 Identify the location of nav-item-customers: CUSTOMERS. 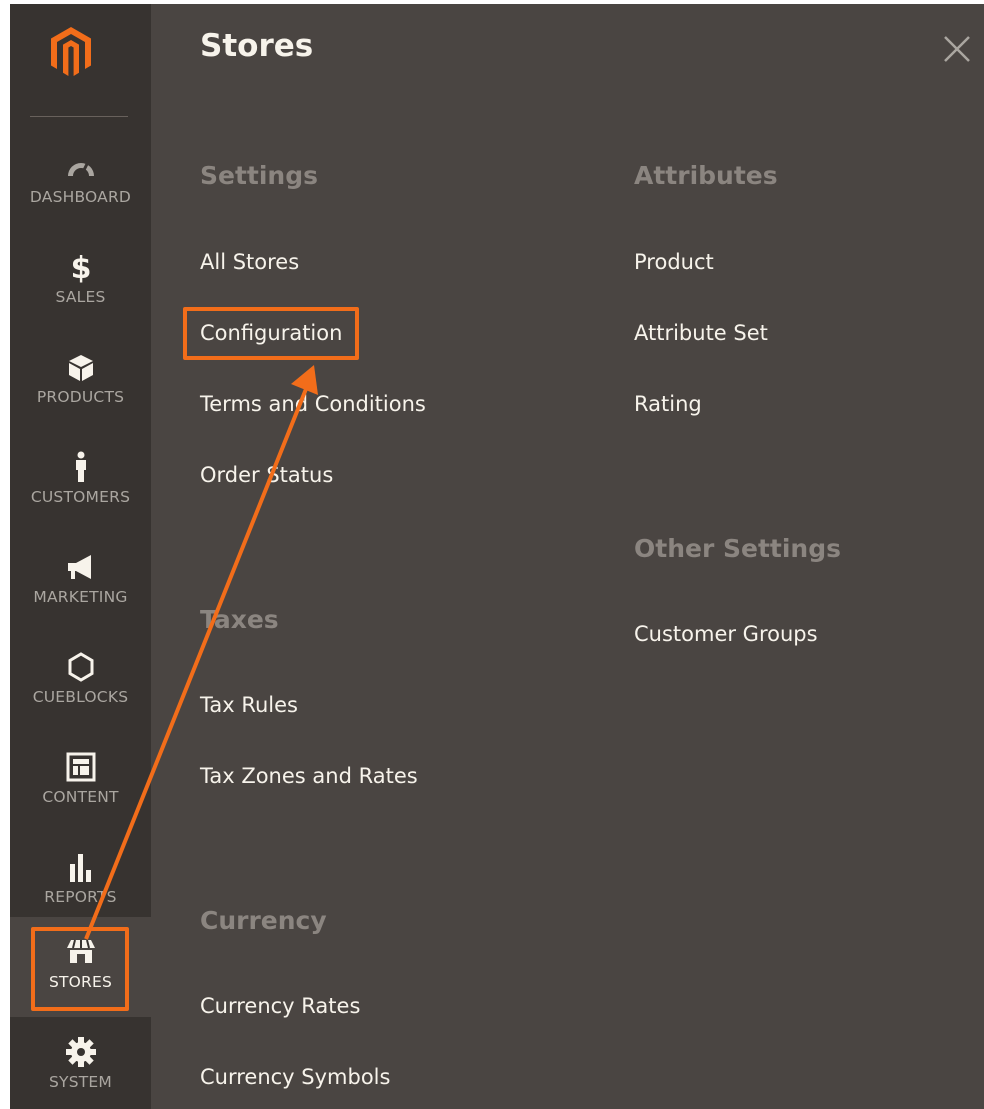
(80, 482).